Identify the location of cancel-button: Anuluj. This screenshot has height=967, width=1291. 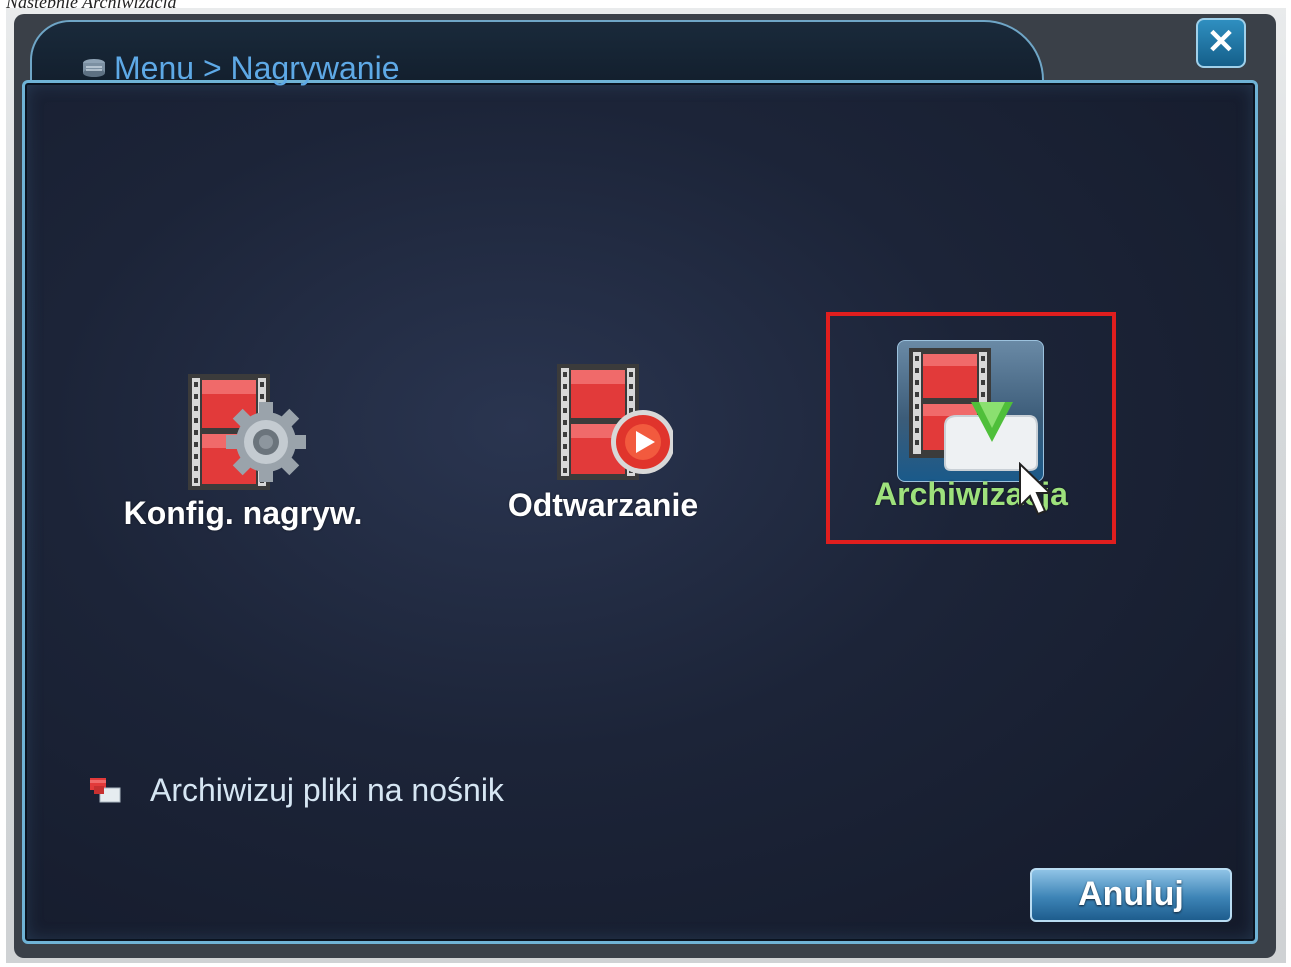
(1131, 895).